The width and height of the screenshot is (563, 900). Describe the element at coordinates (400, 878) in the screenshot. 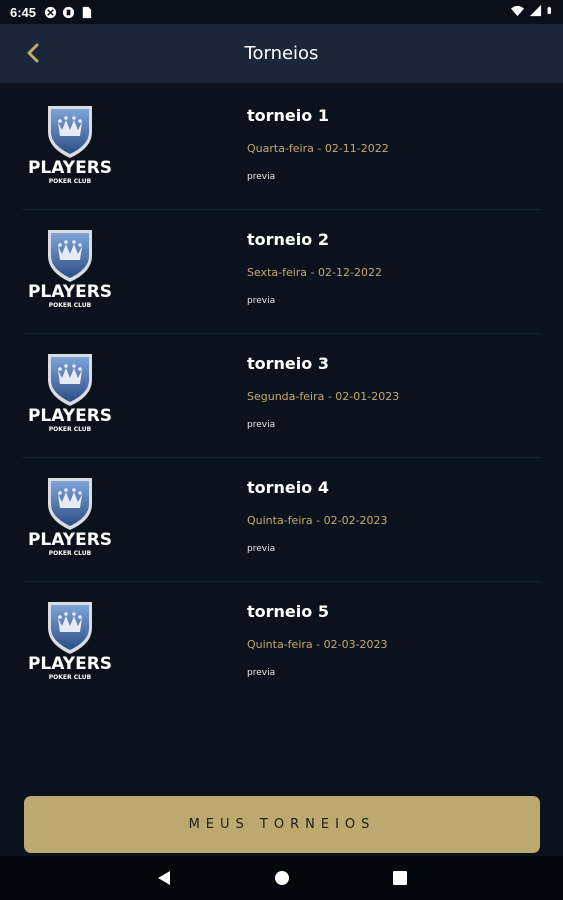

I see `recents-square-icon` at that location.